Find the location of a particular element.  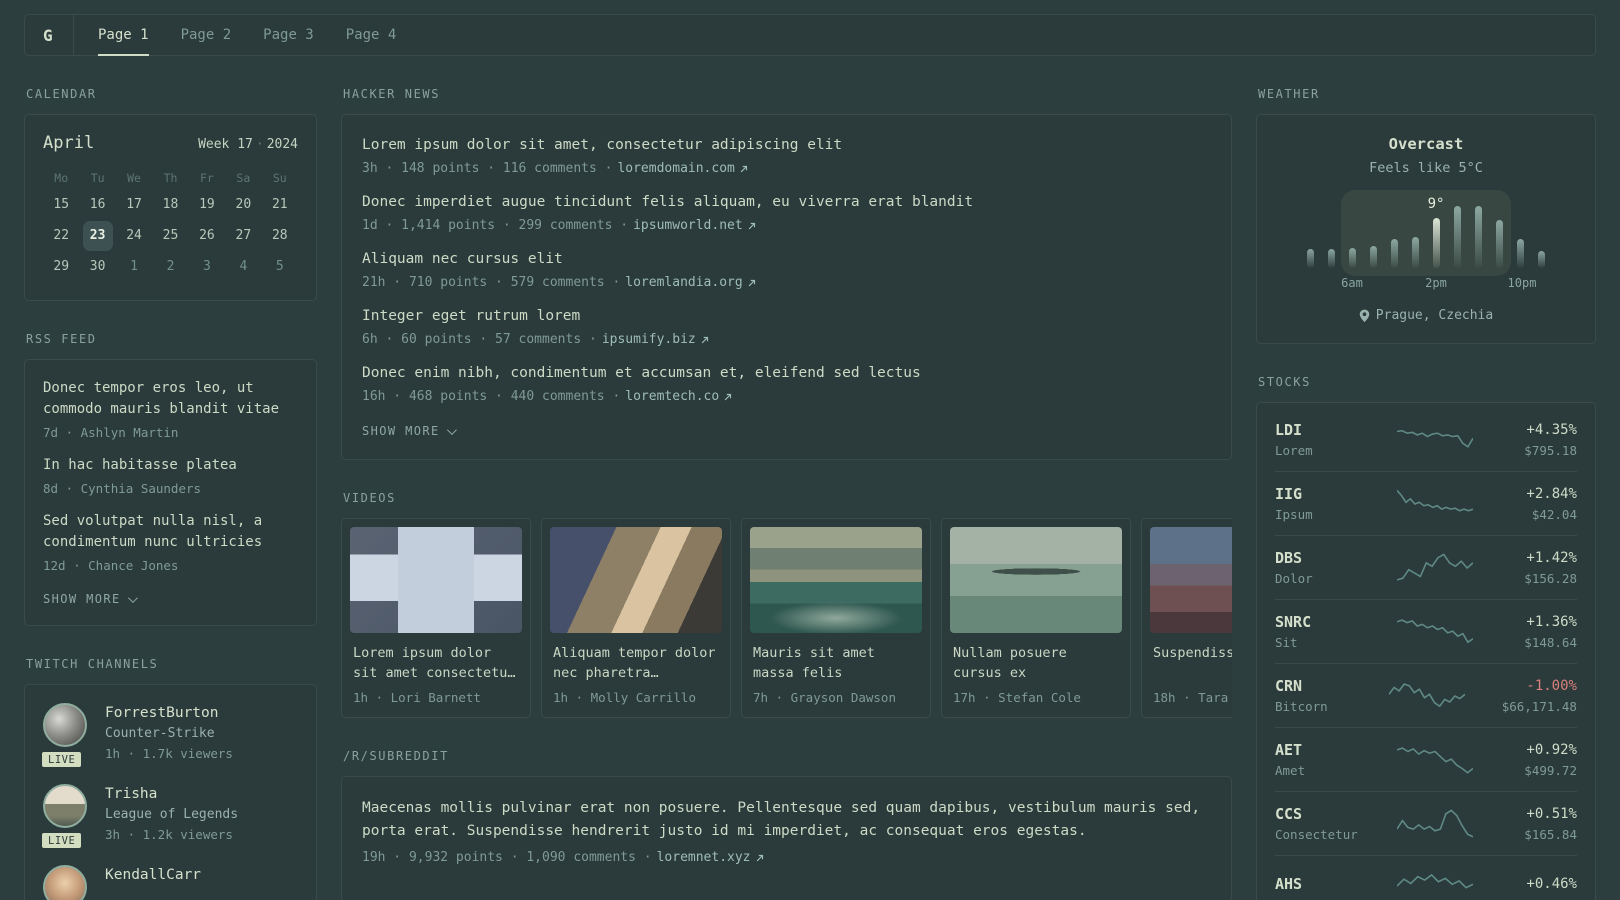

calendar-day: 23 is located at coordinates (97, 235).